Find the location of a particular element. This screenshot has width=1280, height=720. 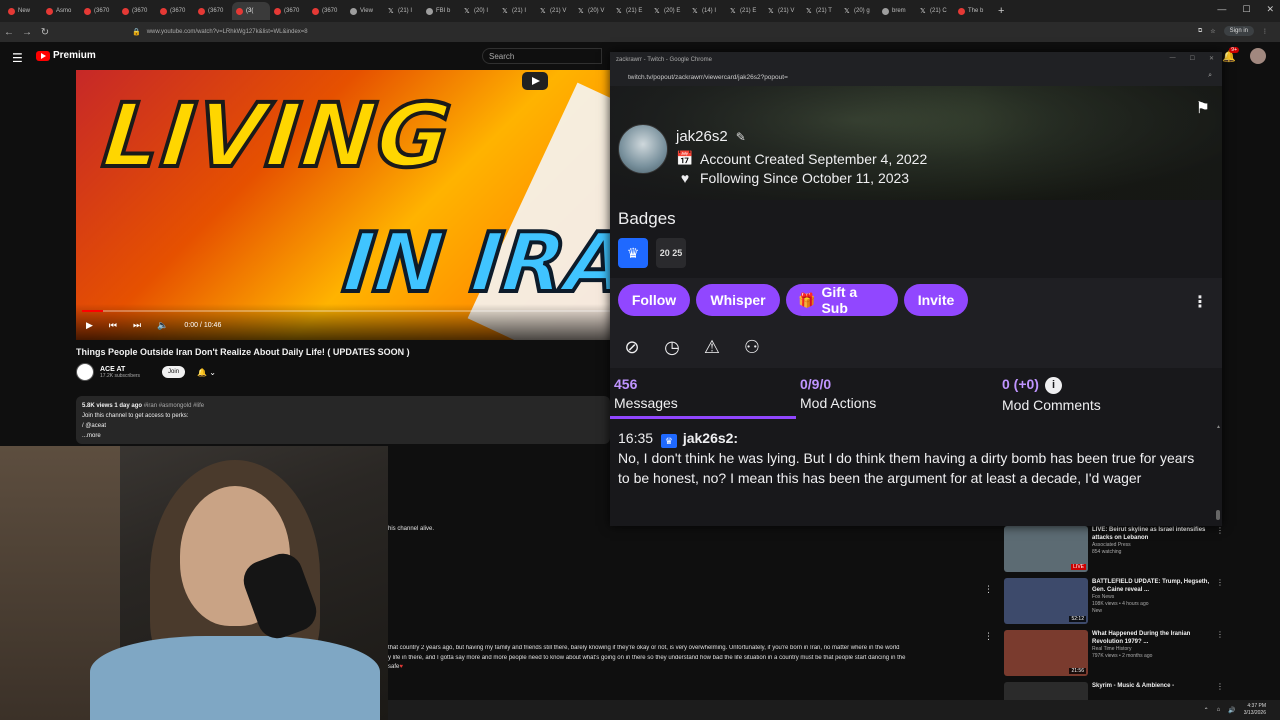

more-link: ...more is located at coordinates (343, 436).